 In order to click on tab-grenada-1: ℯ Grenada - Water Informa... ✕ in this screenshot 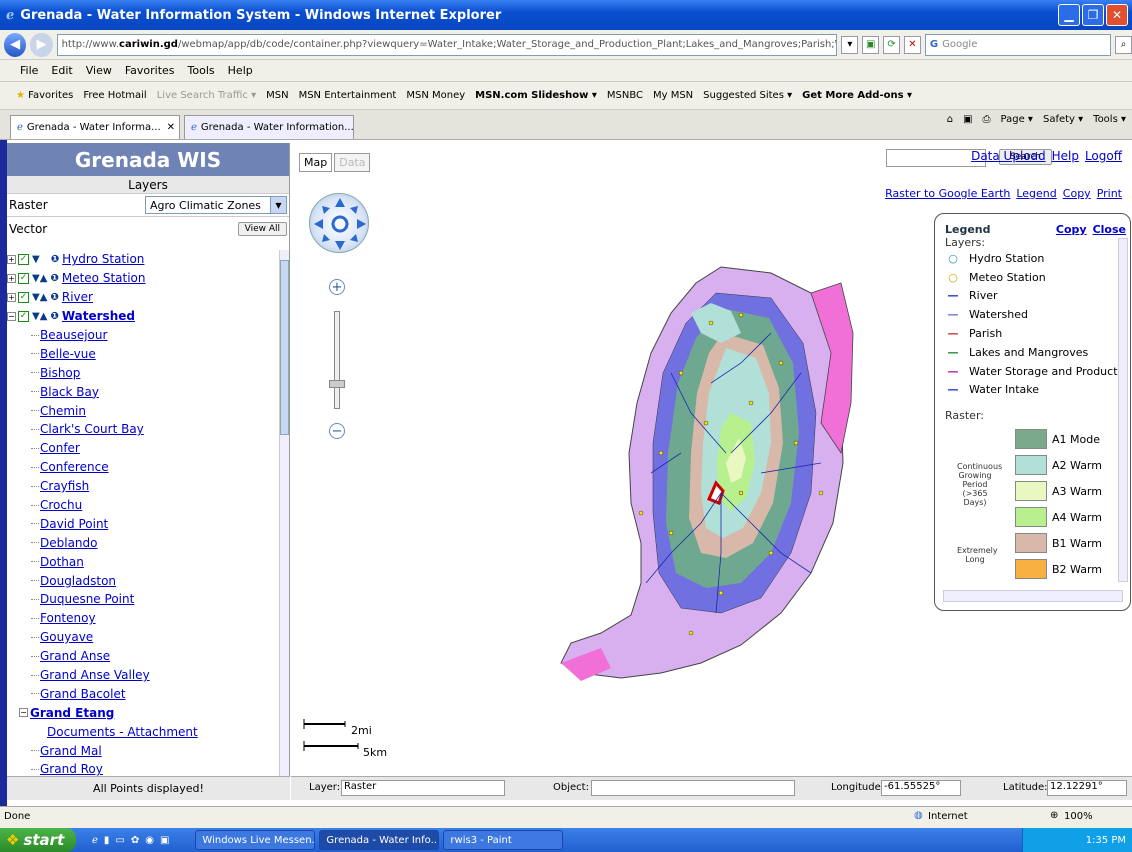, I will do `click(95, 127)`.